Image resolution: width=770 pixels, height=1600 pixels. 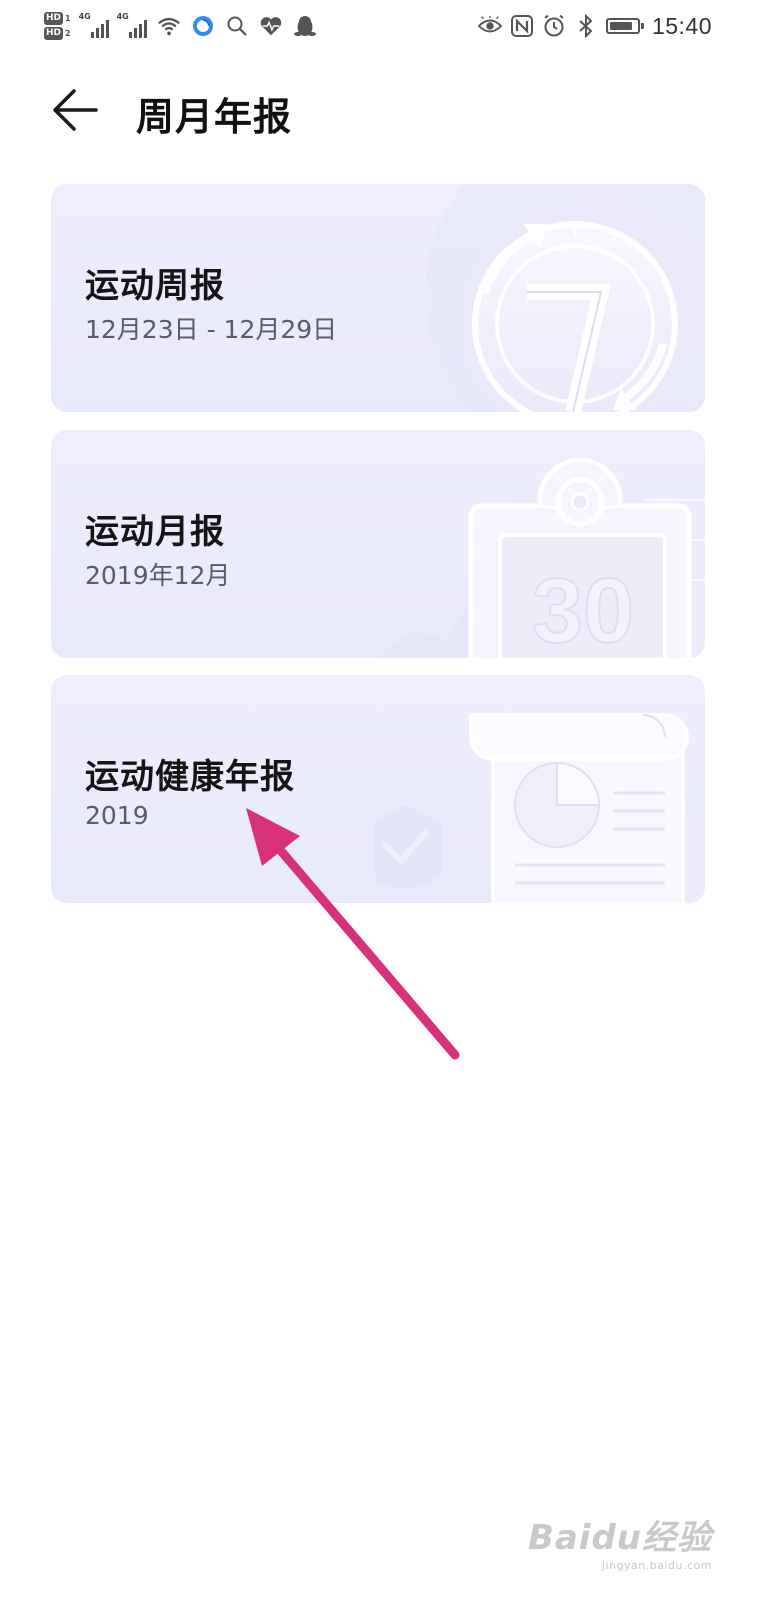 I want to click on page-title: 周月年报, so click(x=214, y=117).